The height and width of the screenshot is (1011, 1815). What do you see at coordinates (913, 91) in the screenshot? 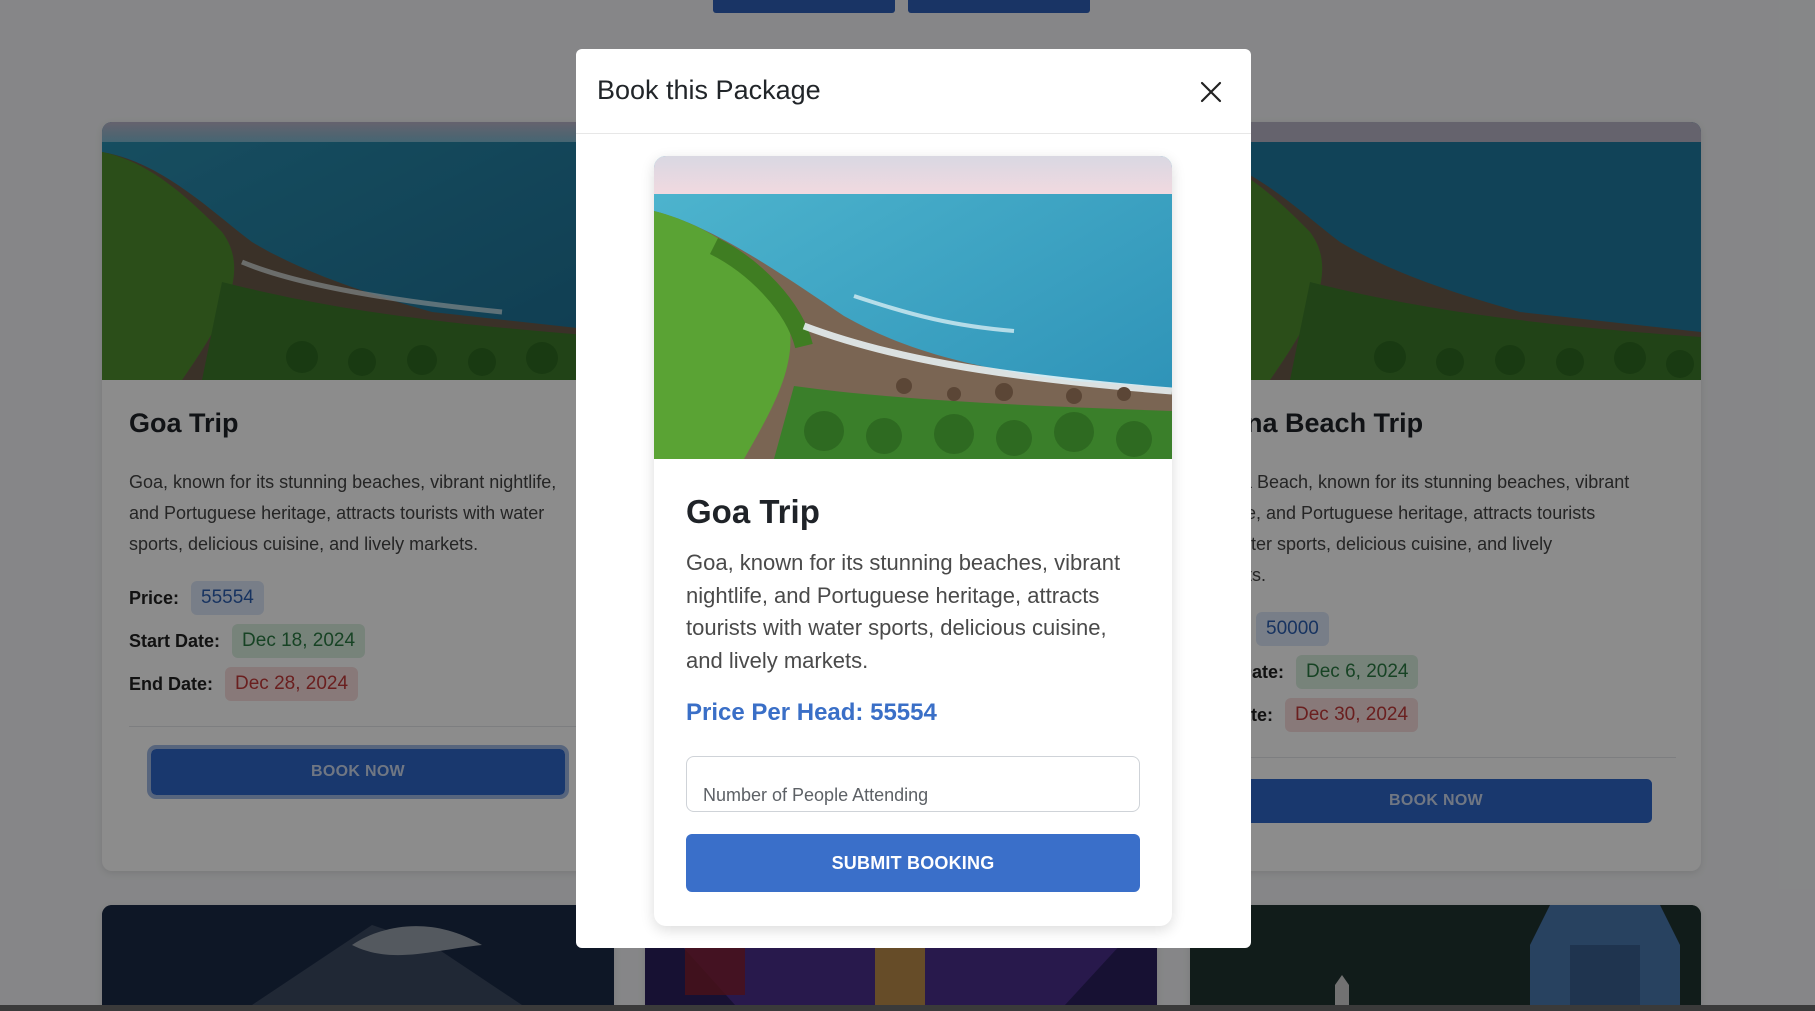
I see `modal-header: Book this Package` at bounding box center [913, 91].